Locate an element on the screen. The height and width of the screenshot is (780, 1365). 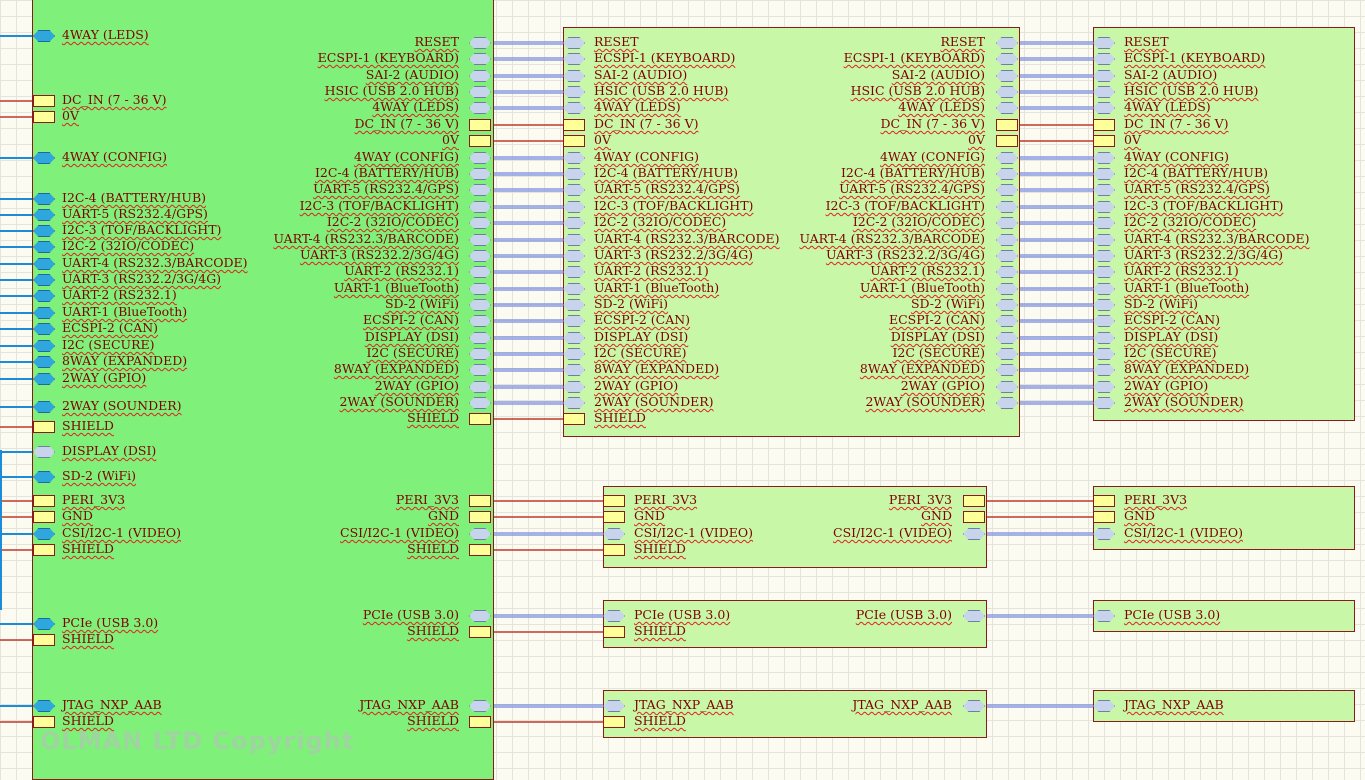
sheetA-left-label: 2WAY (SOUNDER) is located at coordinates (654, 401).